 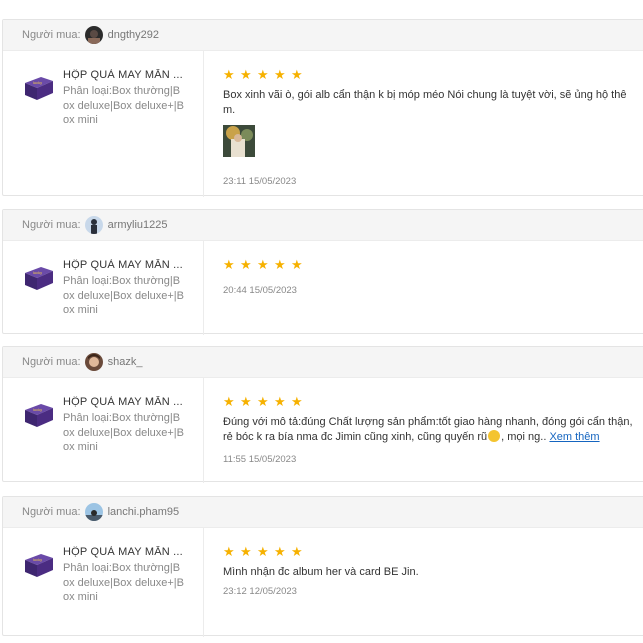 I want to click on buyer-row: Người mua: lanchi.pham95, so click(x=323, y=512).